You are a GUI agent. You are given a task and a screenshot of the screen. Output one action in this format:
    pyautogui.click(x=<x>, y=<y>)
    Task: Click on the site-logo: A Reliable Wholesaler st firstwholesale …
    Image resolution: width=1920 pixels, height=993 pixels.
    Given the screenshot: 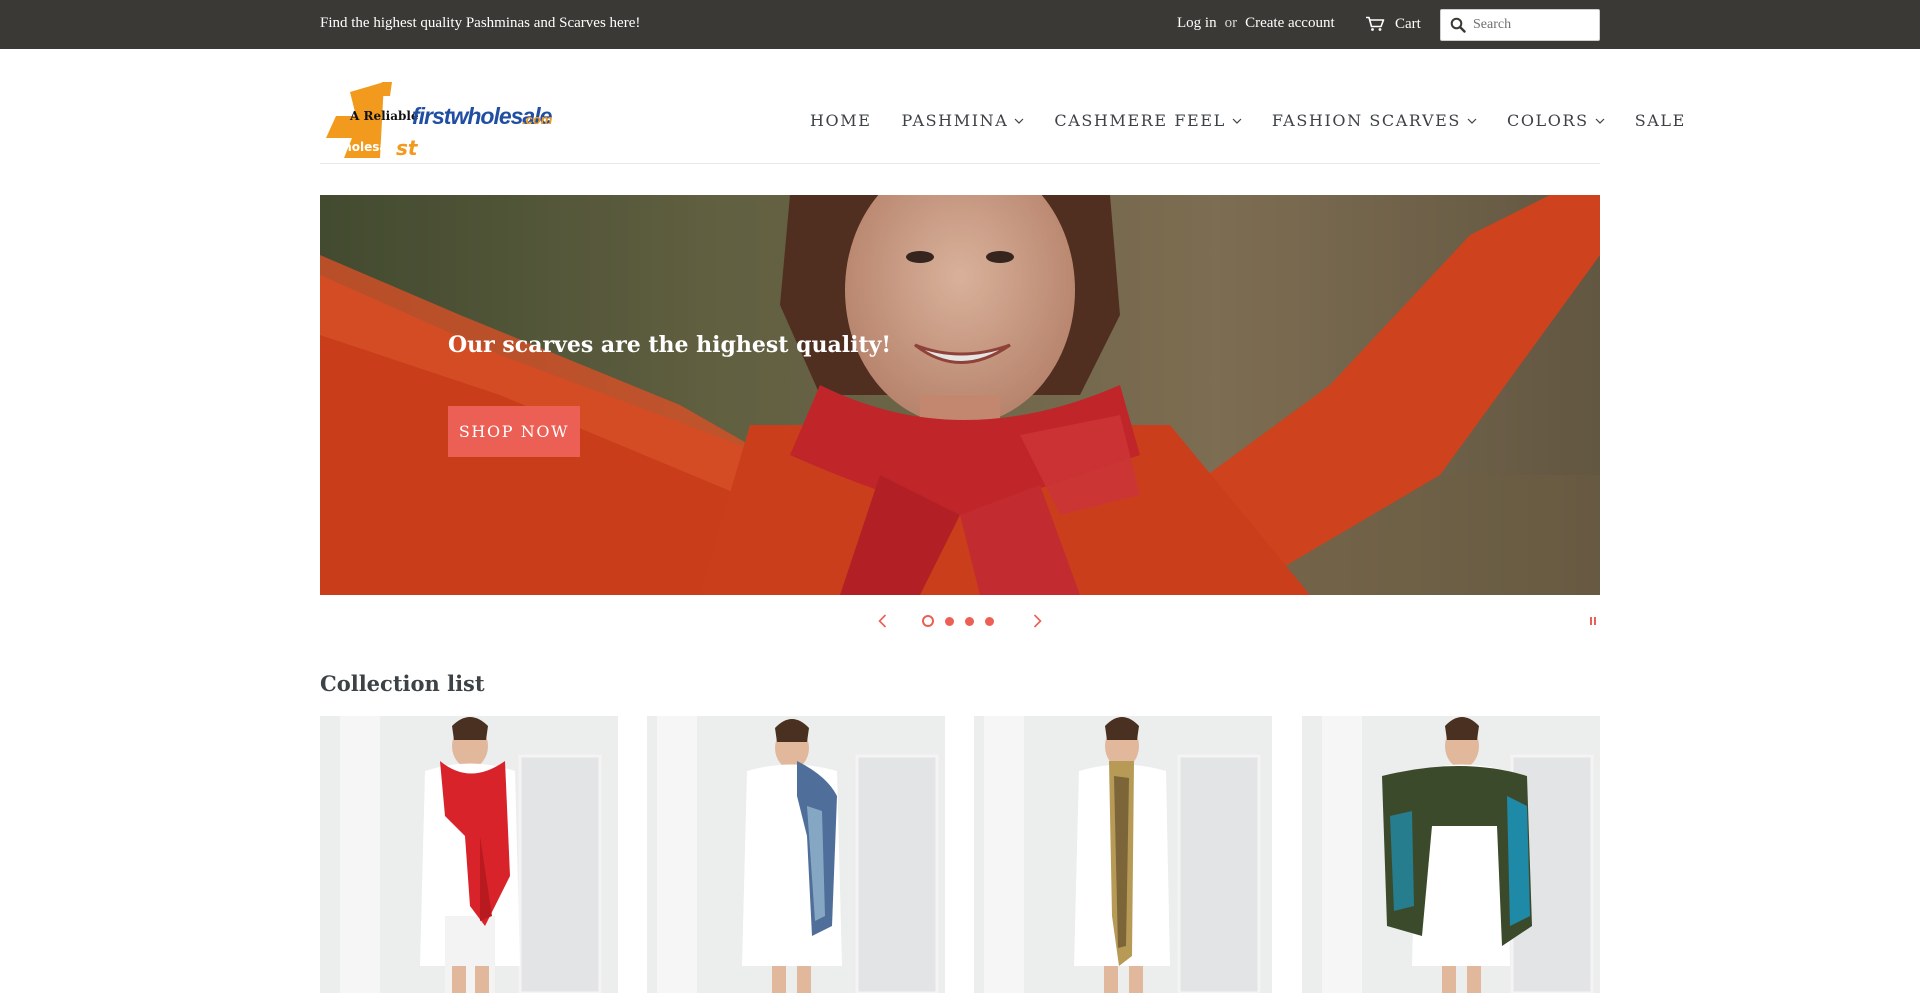 What is the action you would take?
    pyautogui.click(x=438, y=121)
    